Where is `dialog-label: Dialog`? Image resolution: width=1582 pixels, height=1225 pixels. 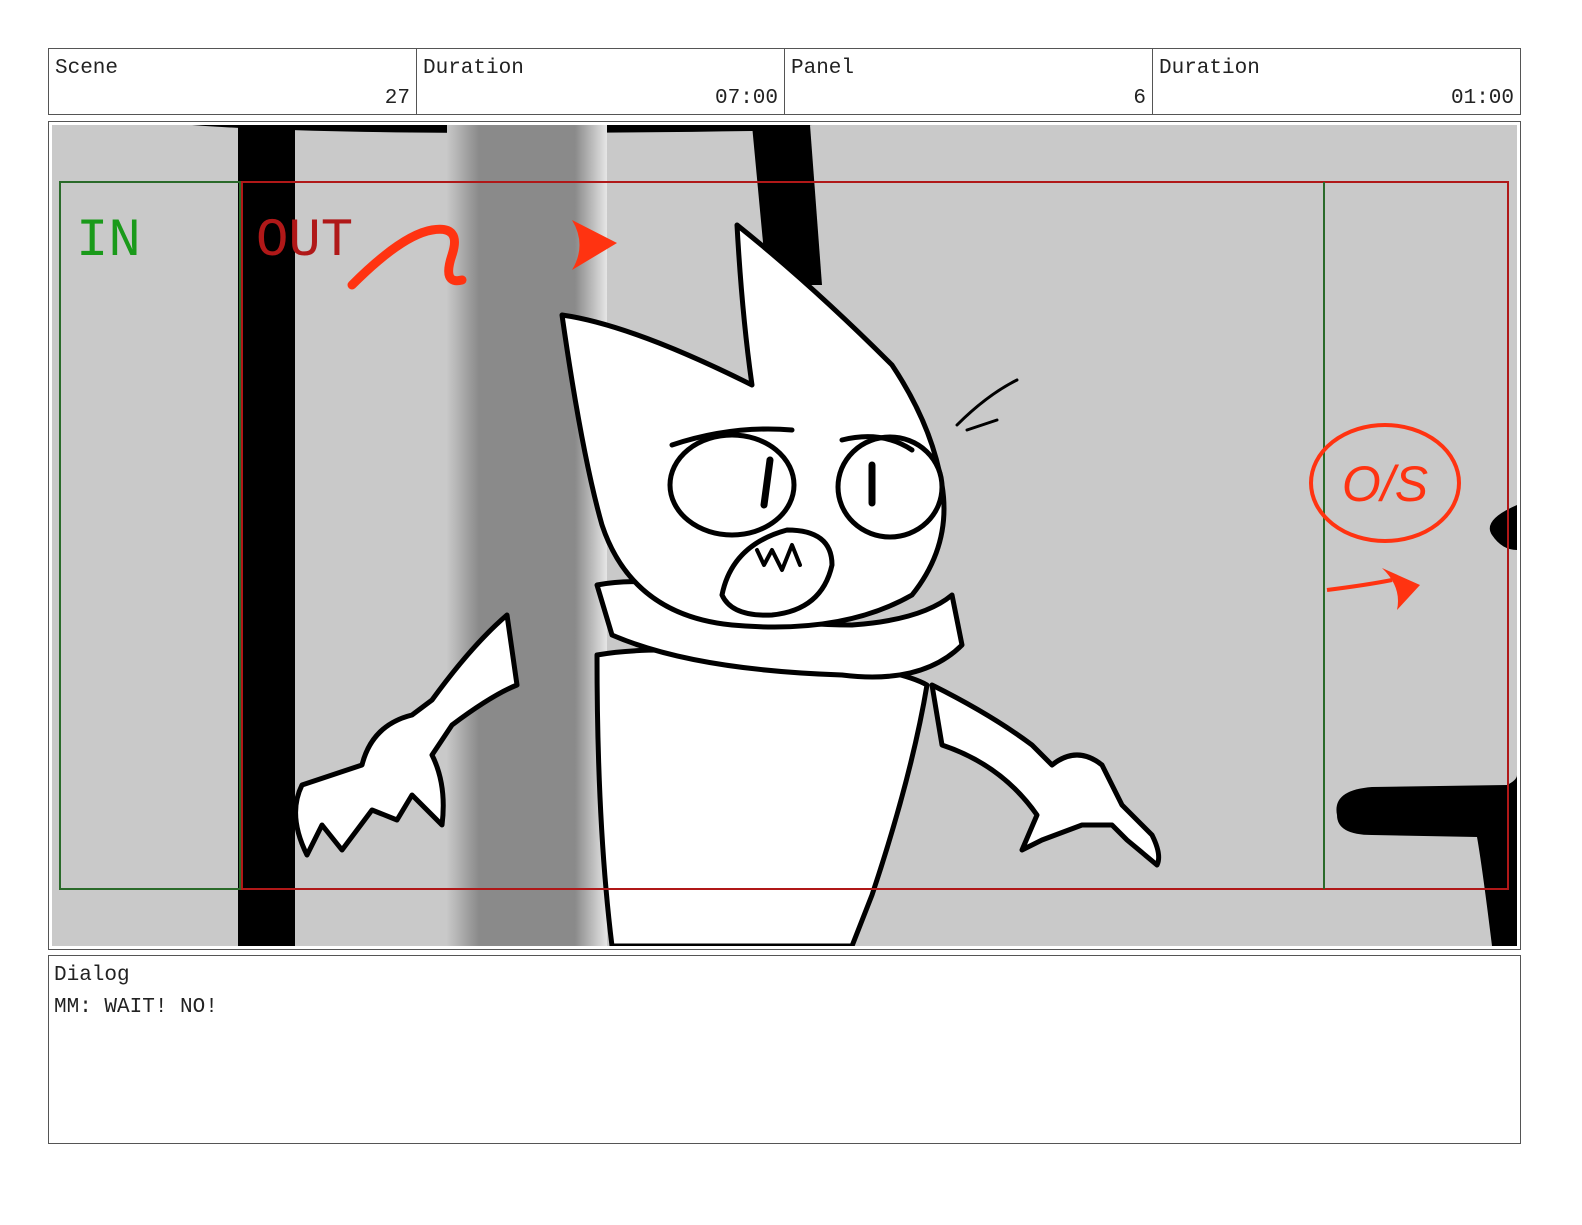 dialog-label: Dialog is located at coordinates (92, 975).